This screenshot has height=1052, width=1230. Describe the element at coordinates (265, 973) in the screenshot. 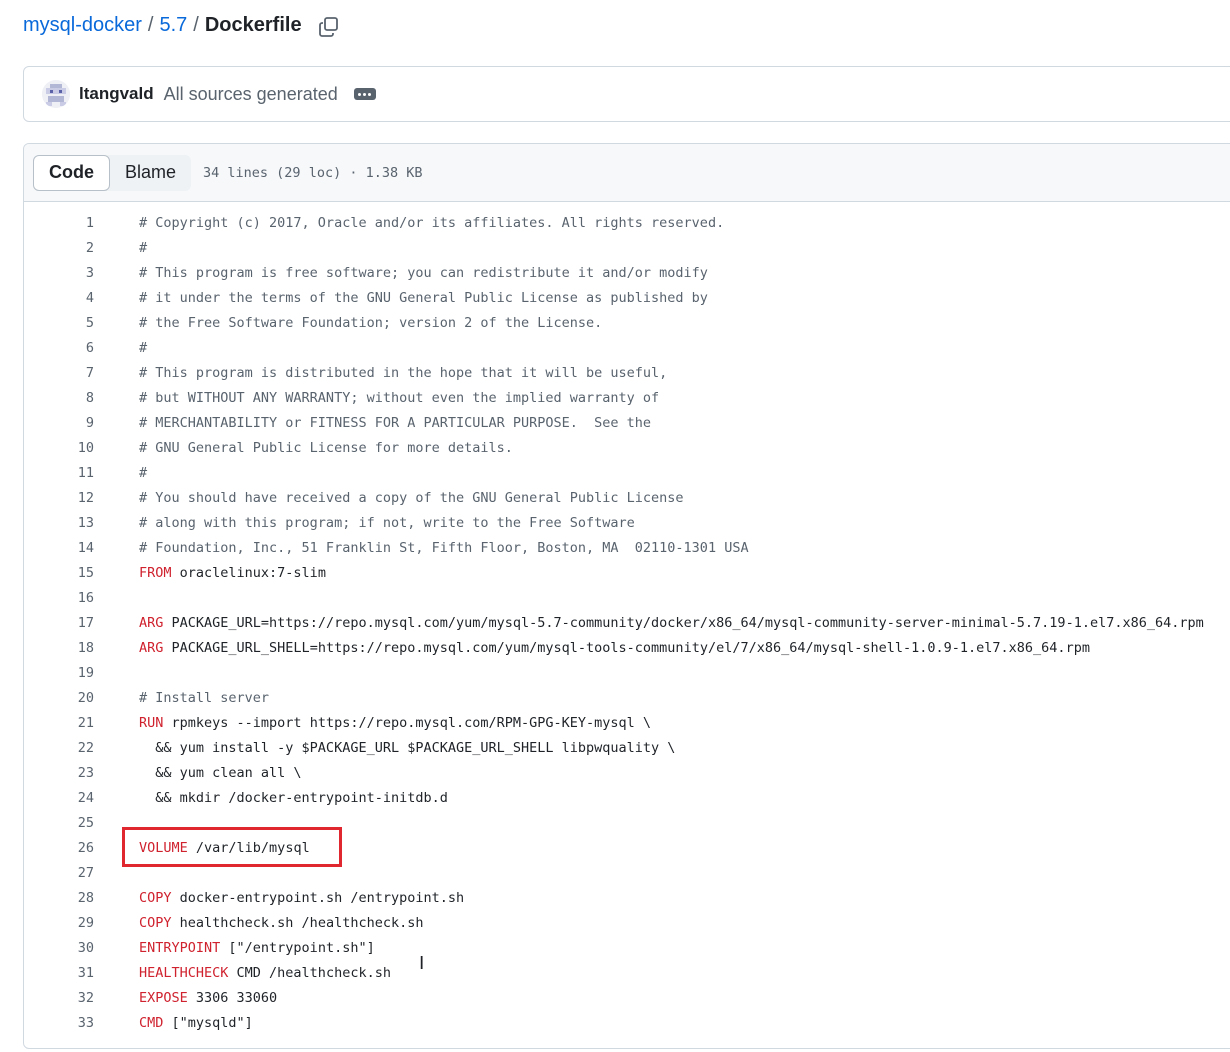

I see `code-text: HEALTHCHECK CMD /healthcheck.sh` at that location.